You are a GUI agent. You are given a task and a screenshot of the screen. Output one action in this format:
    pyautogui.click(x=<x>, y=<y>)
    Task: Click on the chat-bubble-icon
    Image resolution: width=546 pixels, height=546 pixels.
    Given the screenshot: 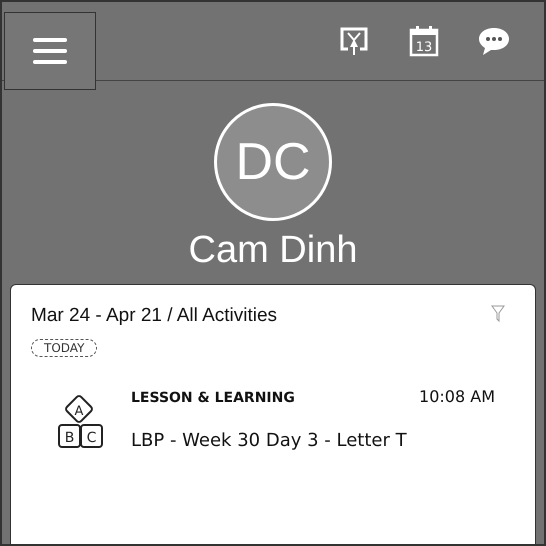 What is the action you would take?
    pyautogui.click(x=494, y=41)
    